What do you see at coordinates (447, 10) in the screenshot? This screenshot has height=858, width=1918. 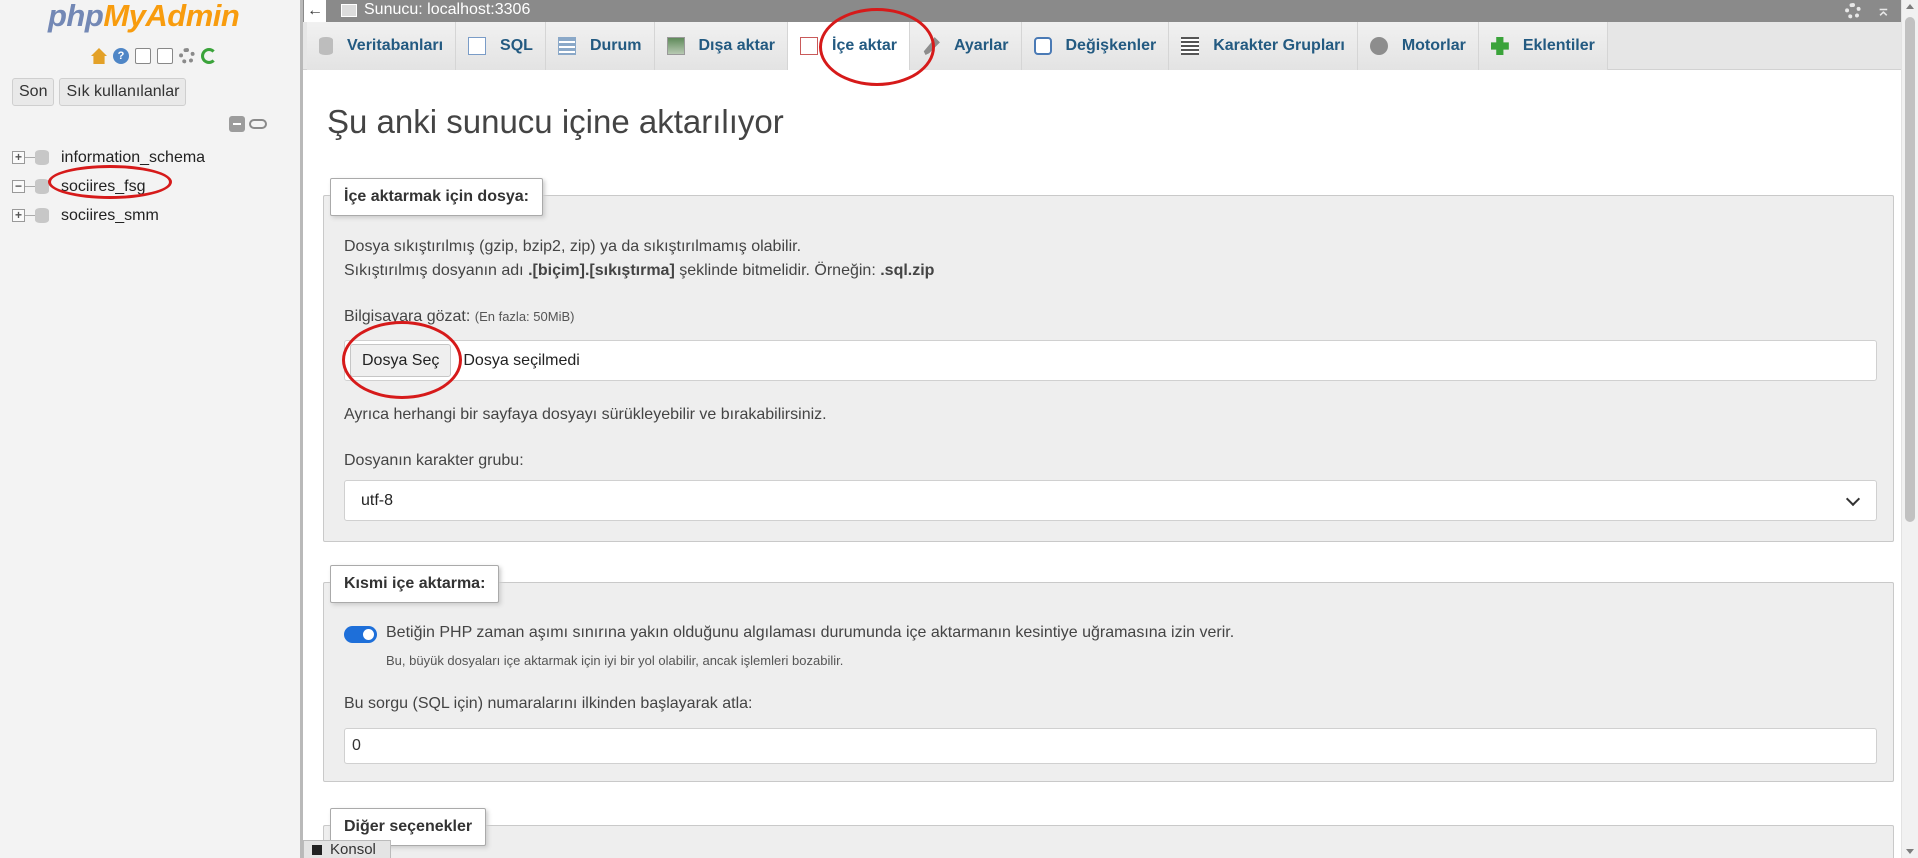 I see `server-title: Sunucu: localhost:3306` at bounding box center [447, 10].